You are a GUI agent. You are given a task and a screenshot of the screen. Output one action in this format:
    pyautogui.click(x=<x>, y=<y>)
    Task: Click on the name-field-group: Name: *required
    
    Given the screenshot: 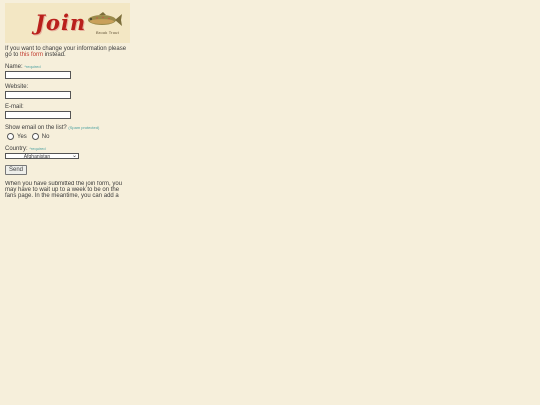 What is the action you would take?
    pyautogui.click(x=69, y=71)
    